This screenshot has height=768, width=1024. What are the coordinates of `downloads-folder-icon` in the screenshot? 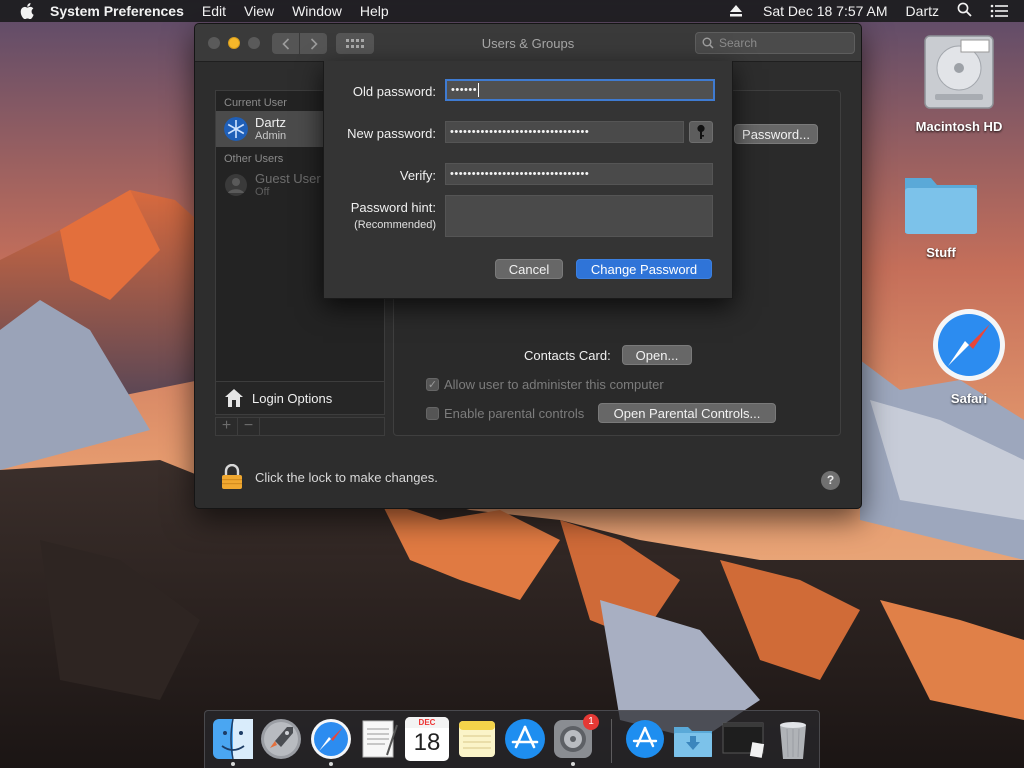 It's located at (693, 739).